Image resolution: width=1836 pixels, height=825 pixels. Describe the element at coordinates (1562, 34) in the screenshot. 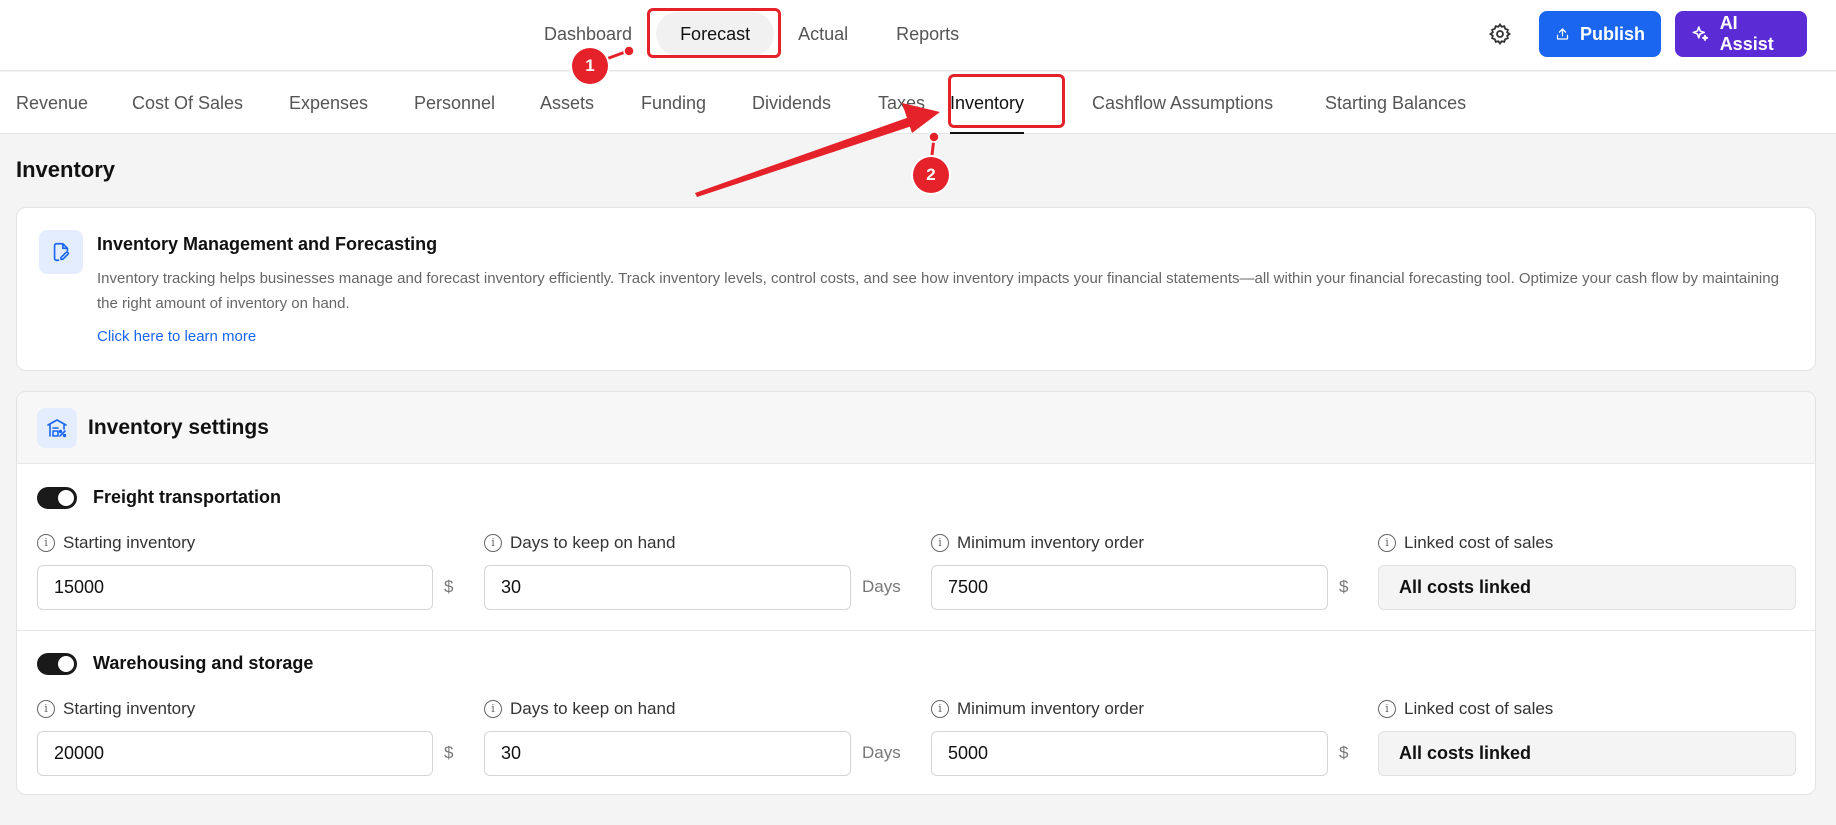

I see `upload-icon` at that location.